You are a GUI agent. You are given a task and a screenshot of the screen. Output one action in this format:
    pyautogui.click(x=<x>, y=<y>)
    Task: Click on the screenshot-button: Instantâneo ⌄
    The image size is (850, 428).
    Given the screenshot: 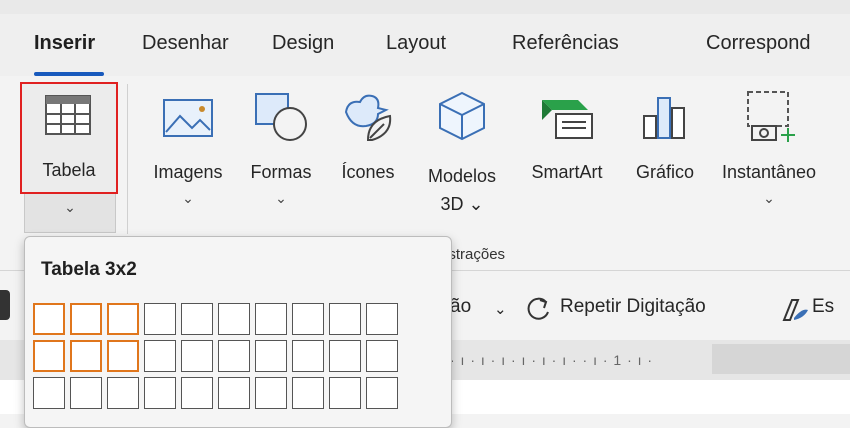 What is the action you would take?
    pyautogui.click(x=769, y=156)
    